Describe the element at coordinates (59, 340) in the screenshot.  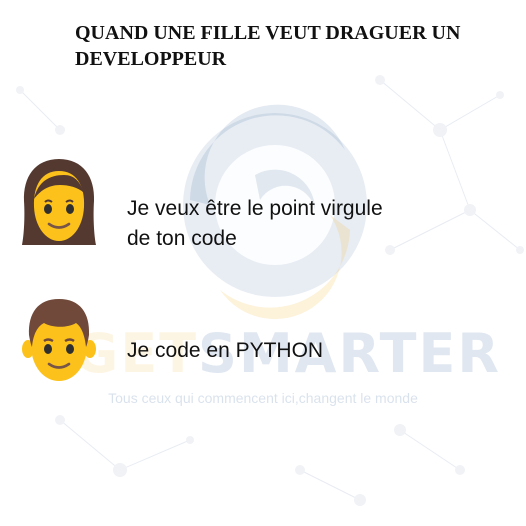
I see `man-emoji-icon` at that location.